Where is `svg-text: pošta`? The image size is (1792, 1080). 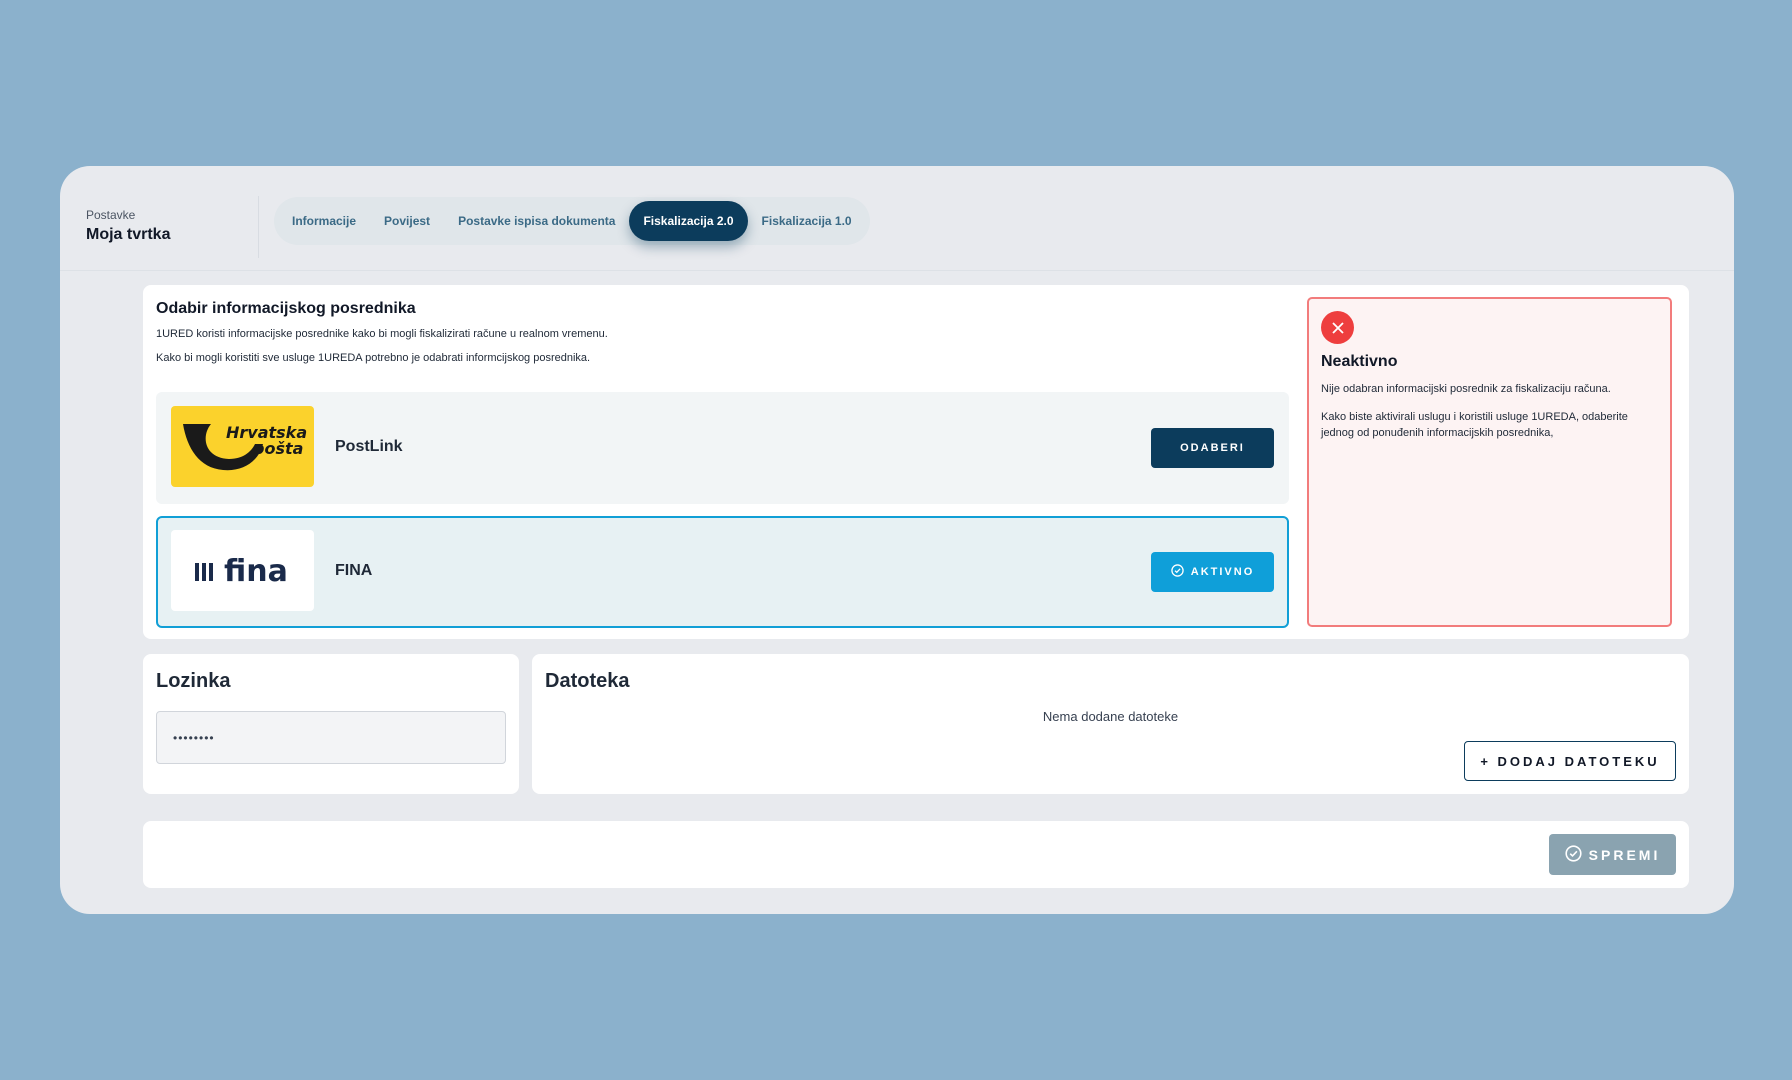
svg-text: pošta is located at coordinates (277, 448).